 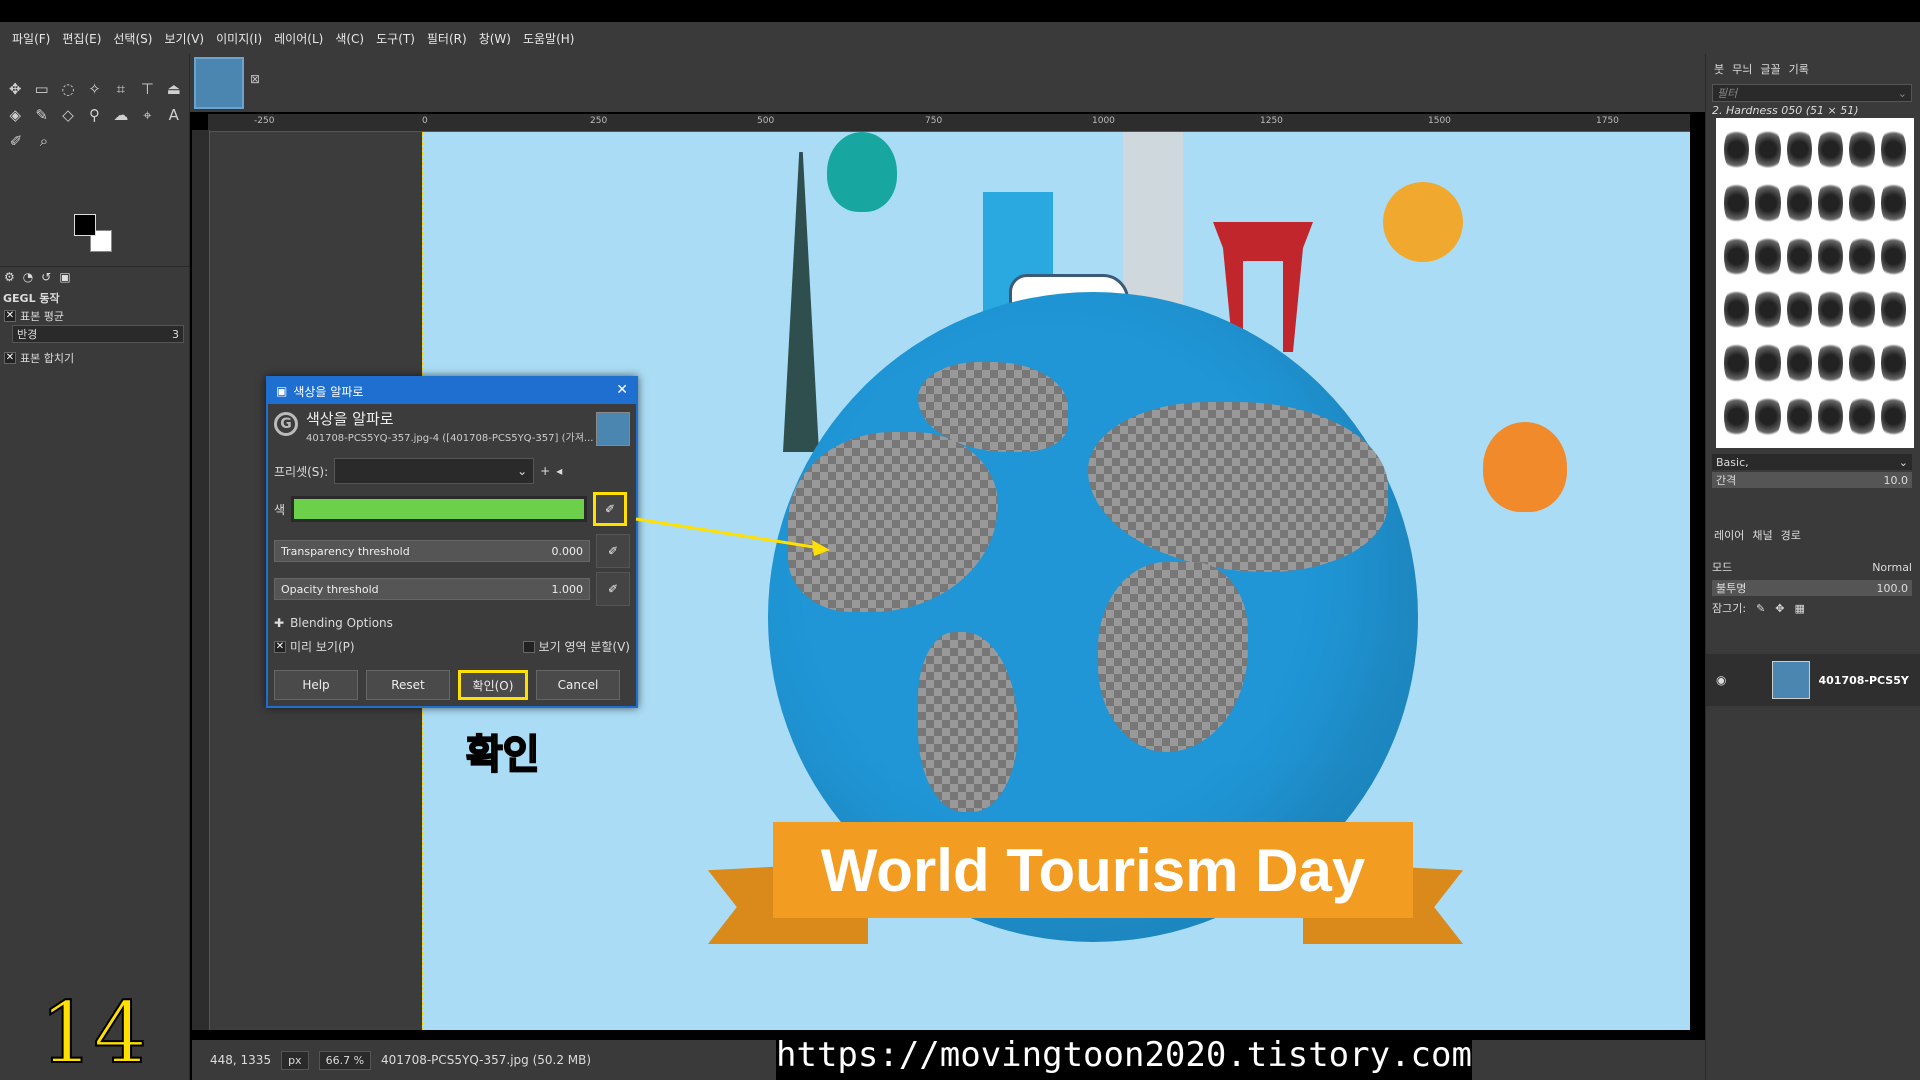 I want to click on opacity-threshold-slider: Opacity threshold 1.000, so click(x=432, y=589).